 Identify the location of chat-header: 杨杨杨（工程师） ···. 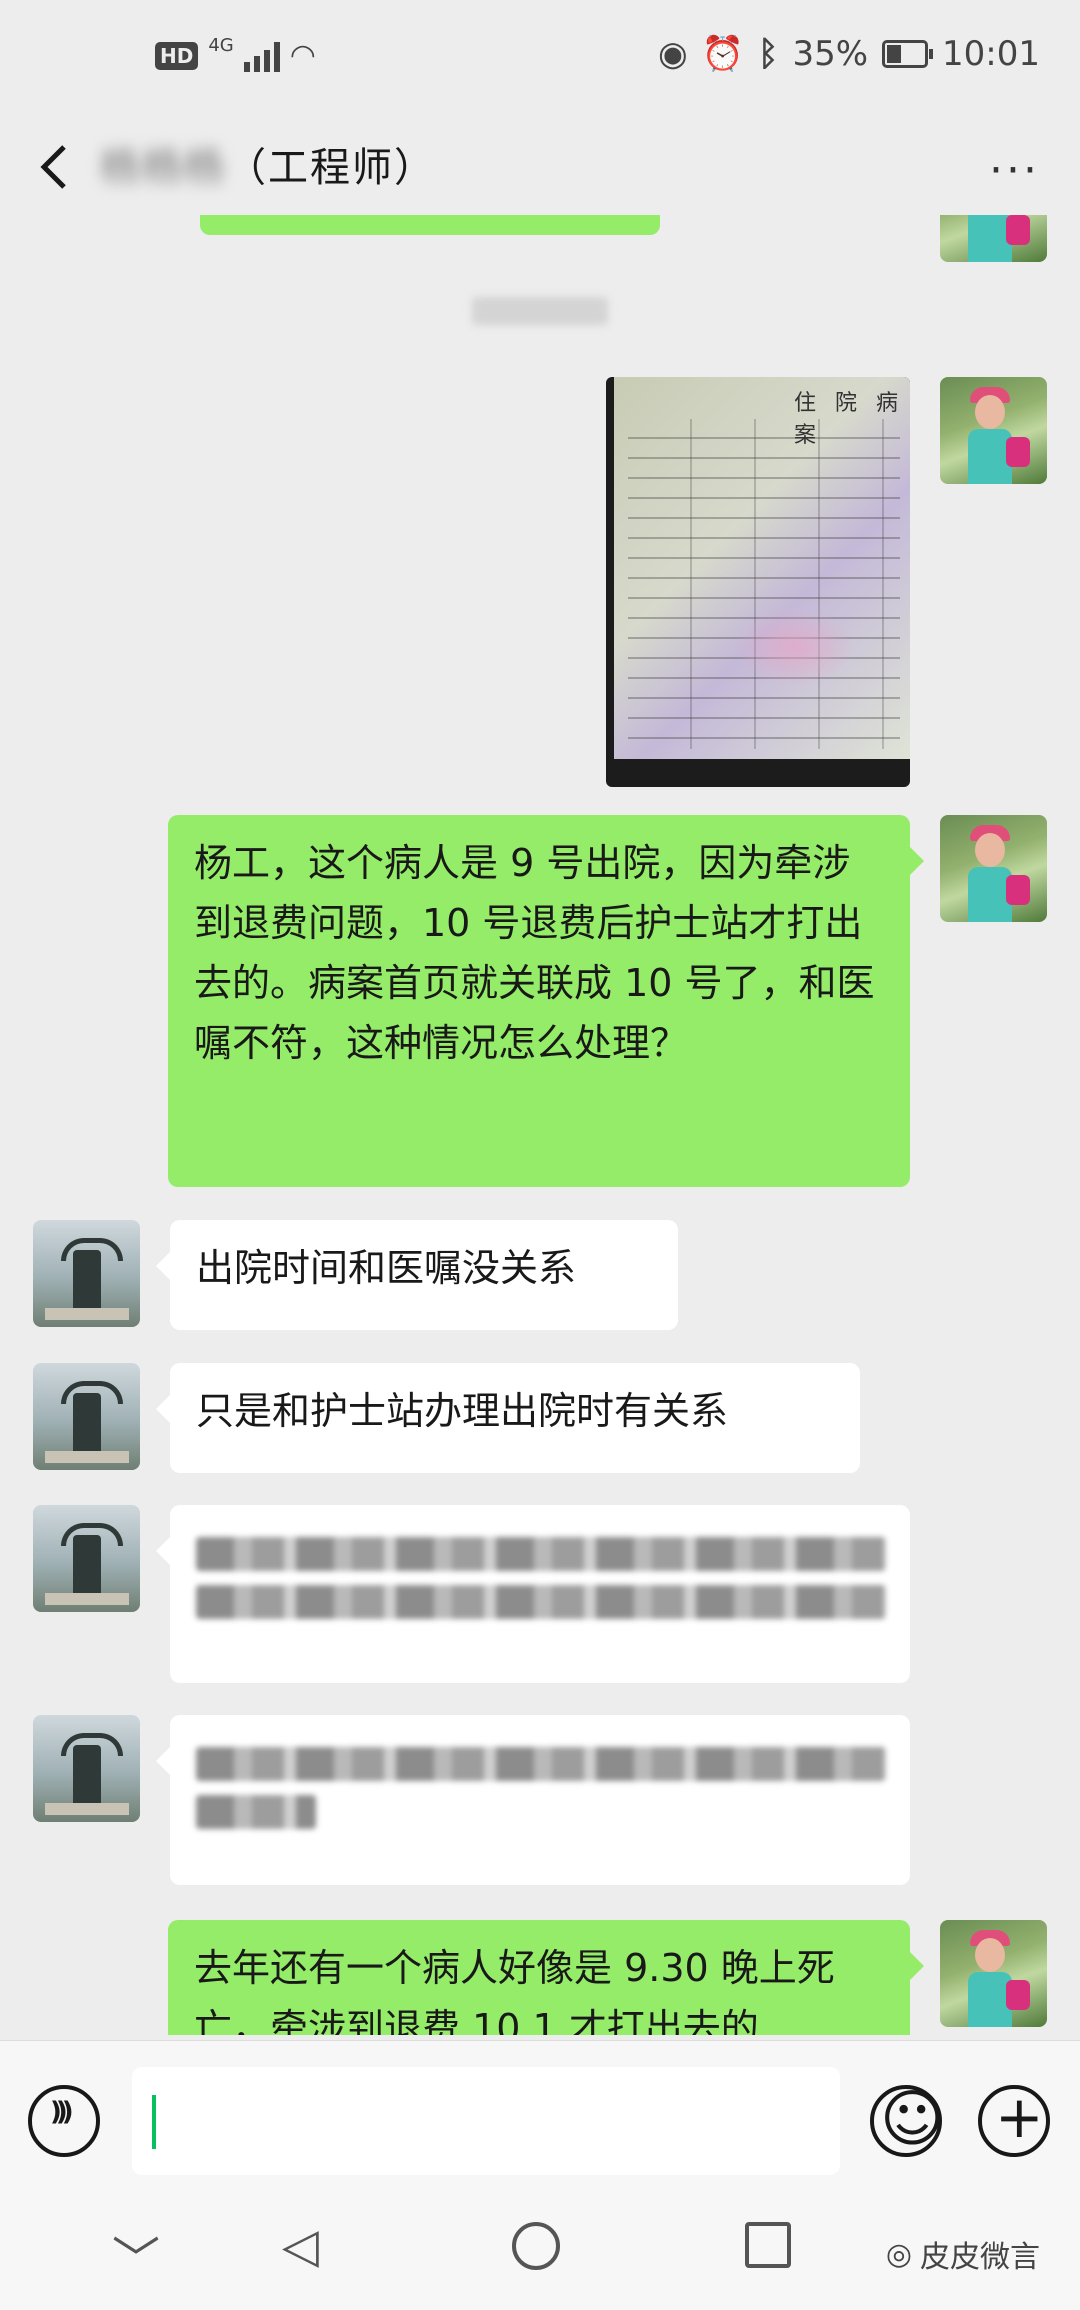
(540, 170).